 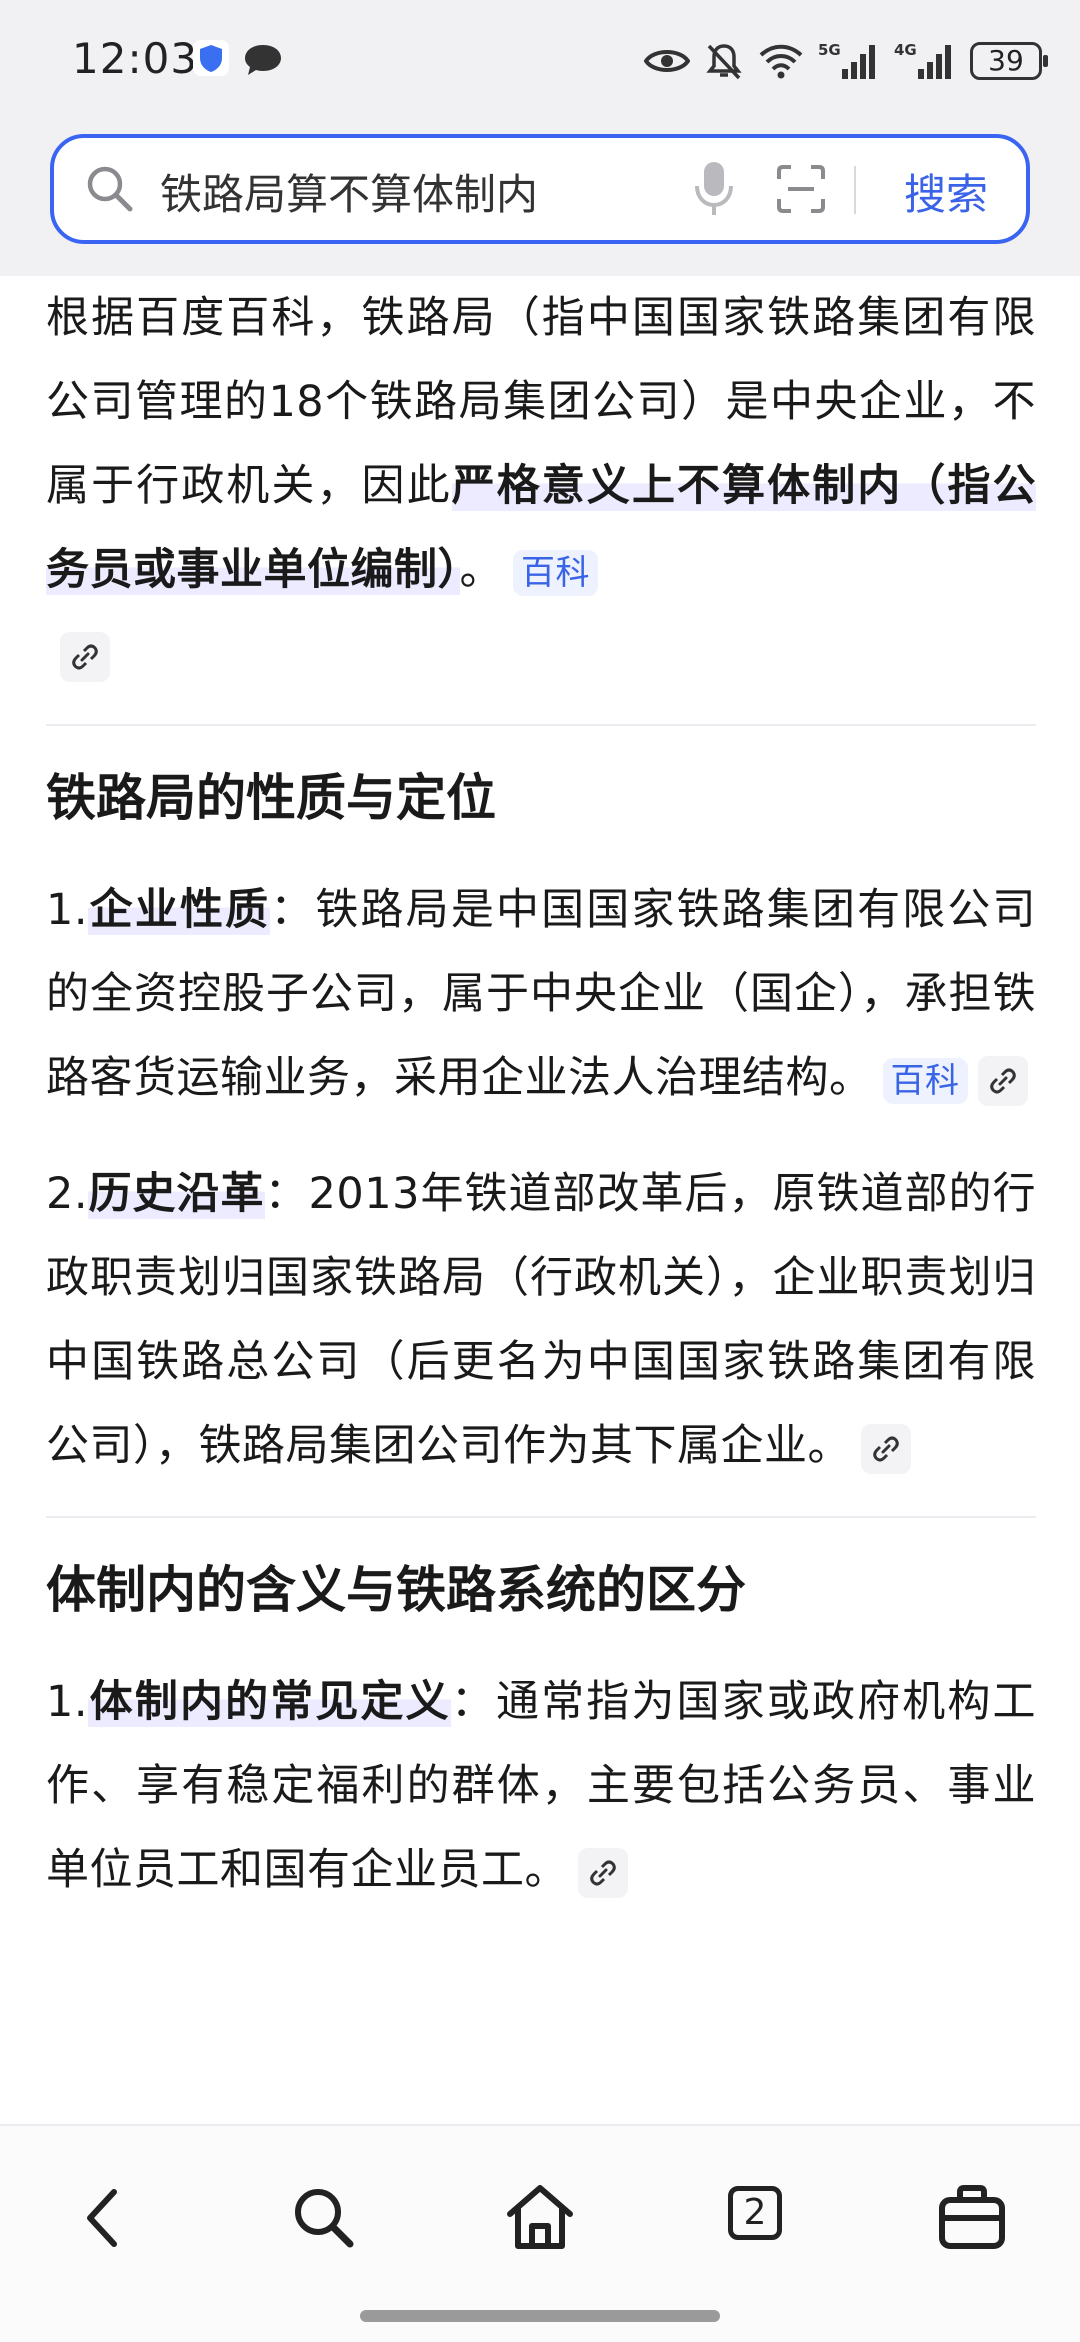 What do you see at coordinates (349, 191) in the screenshot?
I see `search-input: 铁路局算不算体制内` at bounding box center [349, 191].